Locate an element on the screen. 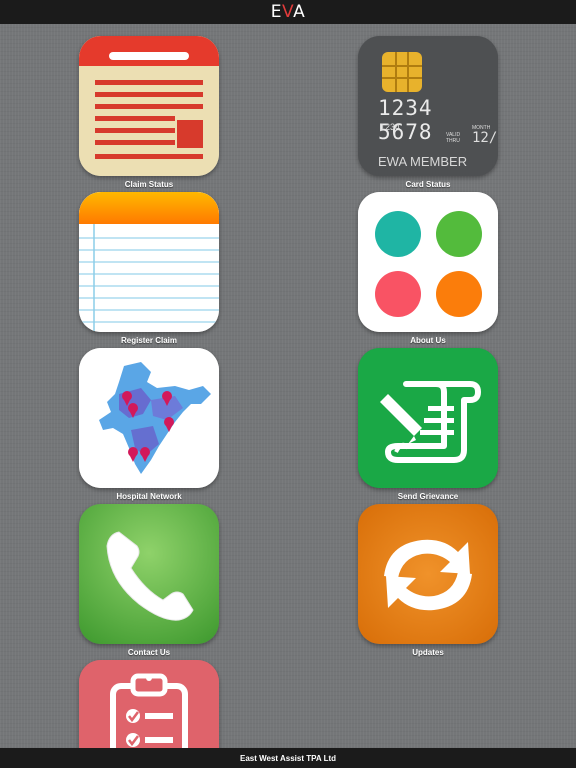 This screenshot has height=768, width=576. tile-about-us: About Us is located at coordinates (428, 268).